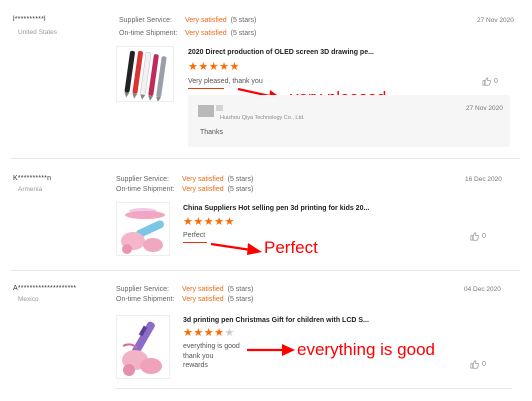  I want to click on annotation-label: everything is good, so click(366, 349).